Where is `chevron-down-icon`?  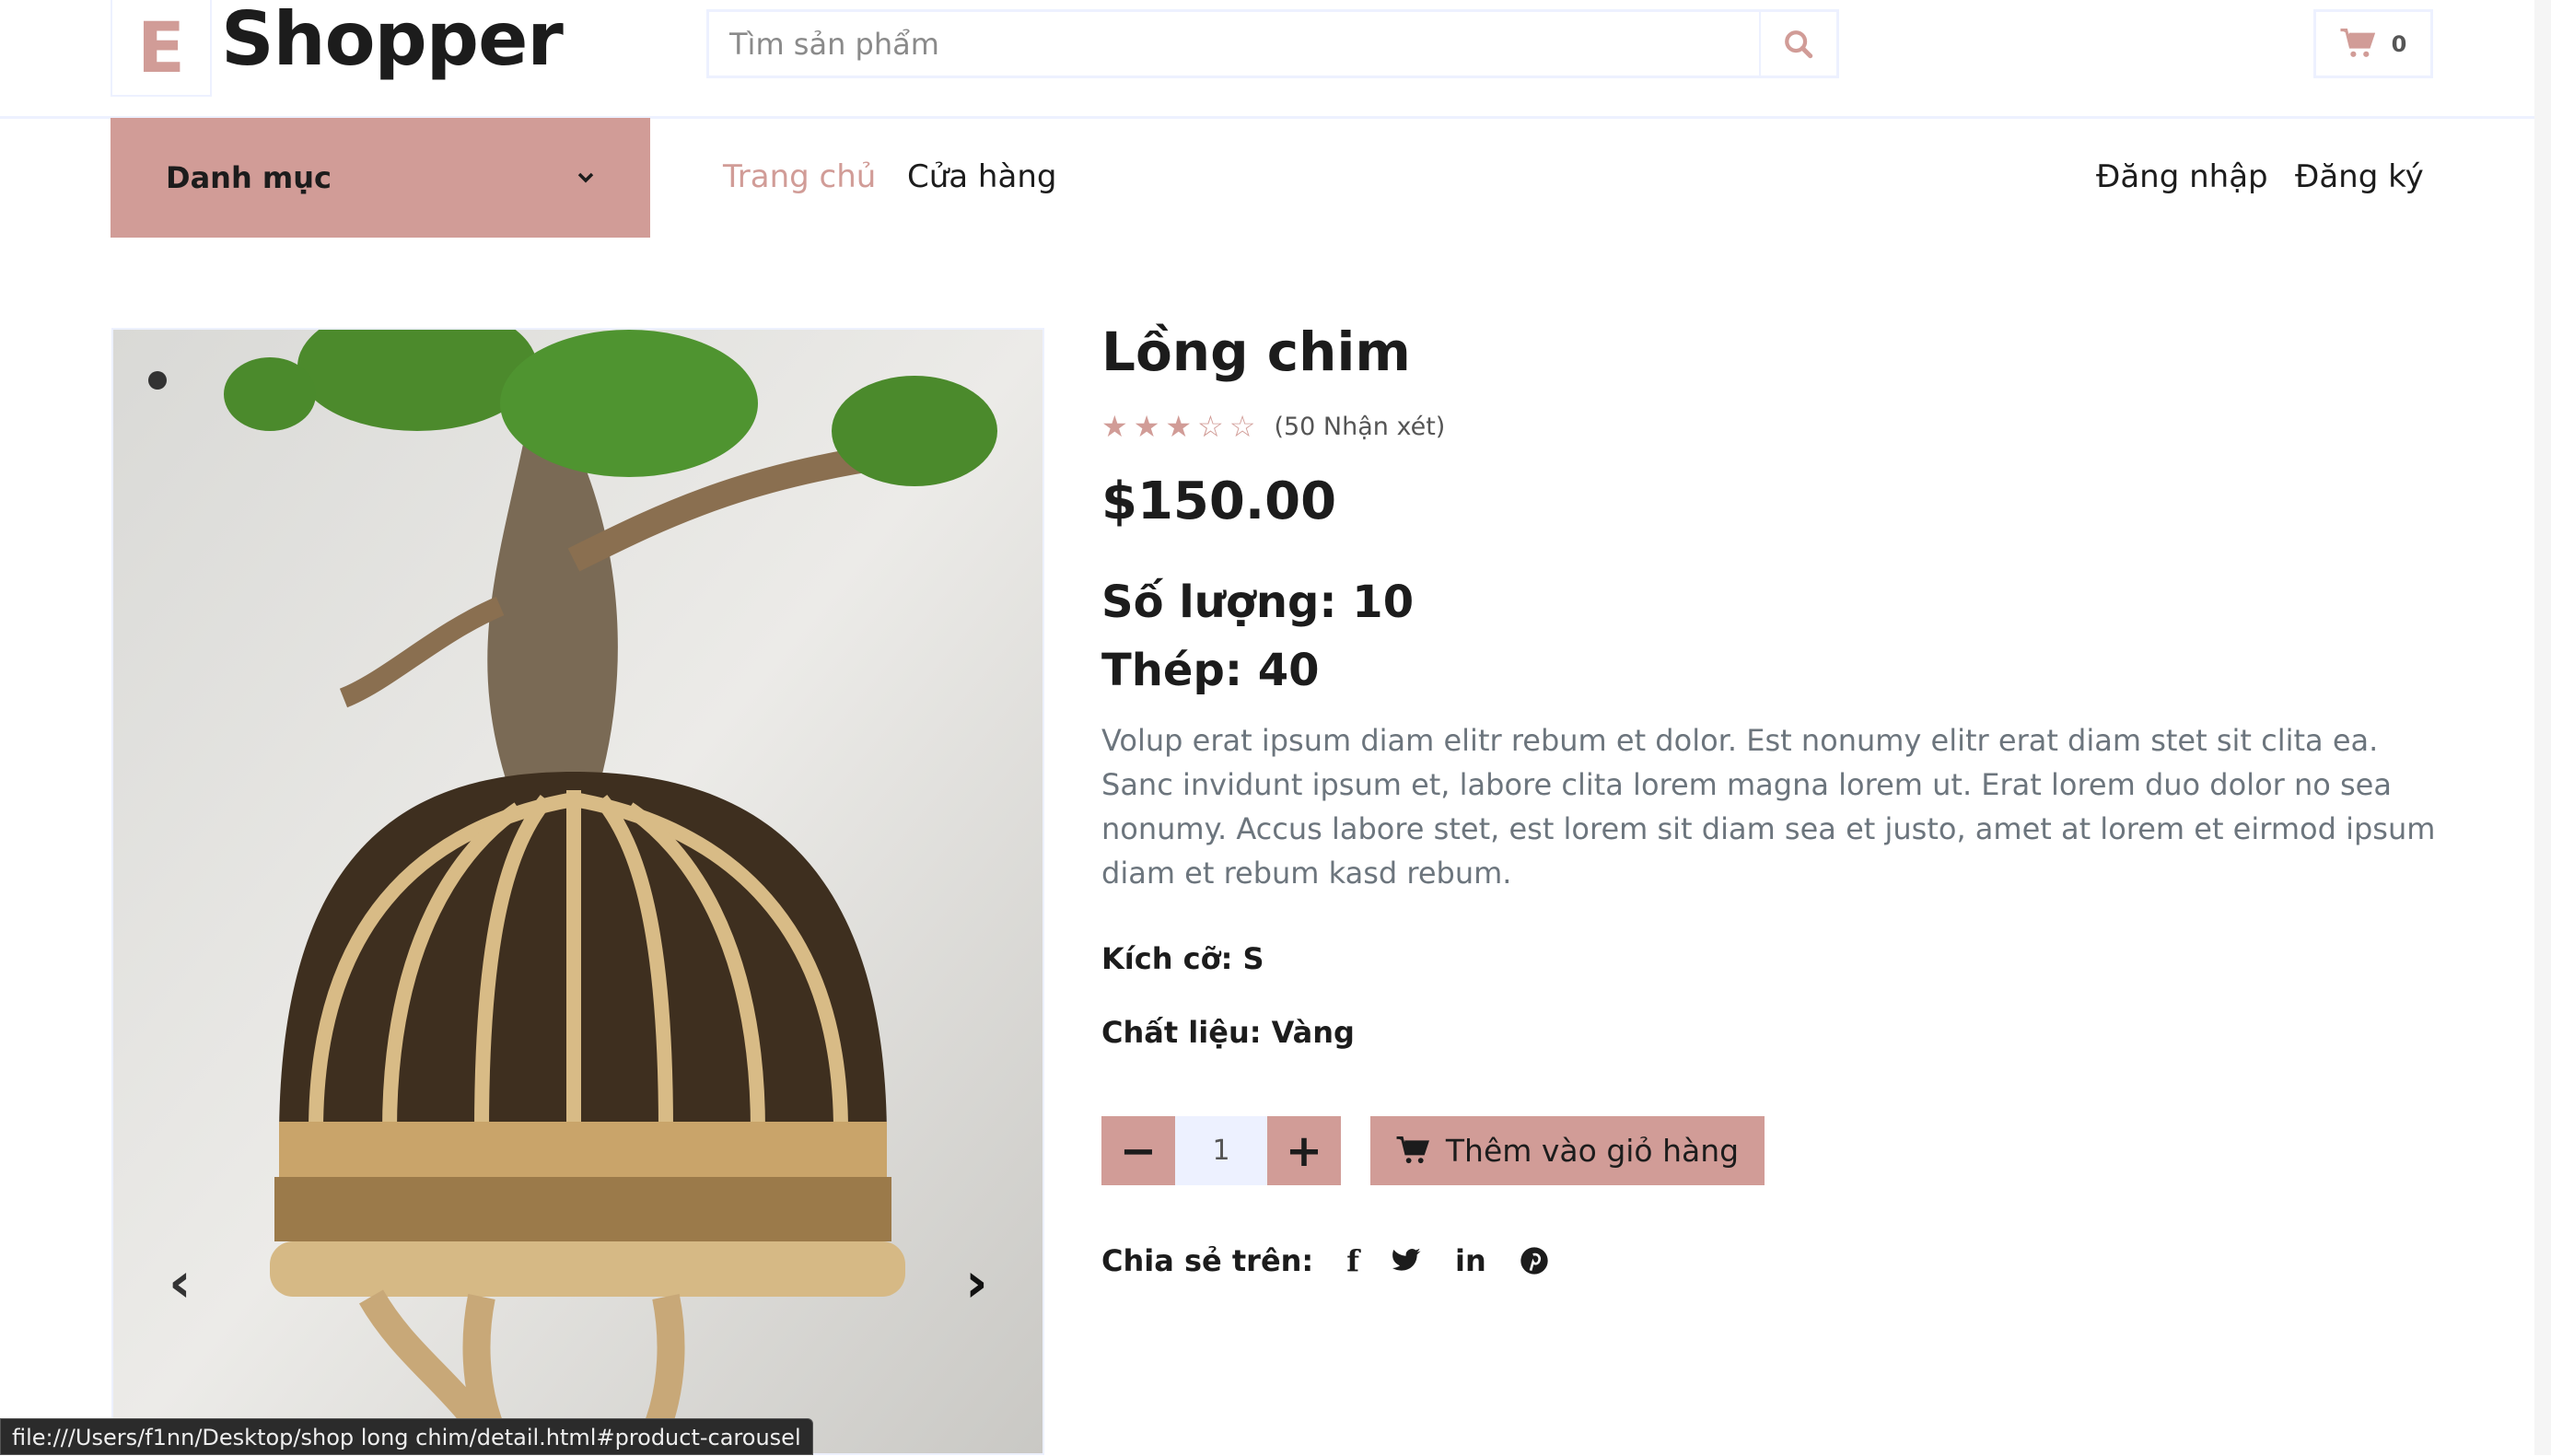
chevron-down-icon is located at coordinates (585, 177).